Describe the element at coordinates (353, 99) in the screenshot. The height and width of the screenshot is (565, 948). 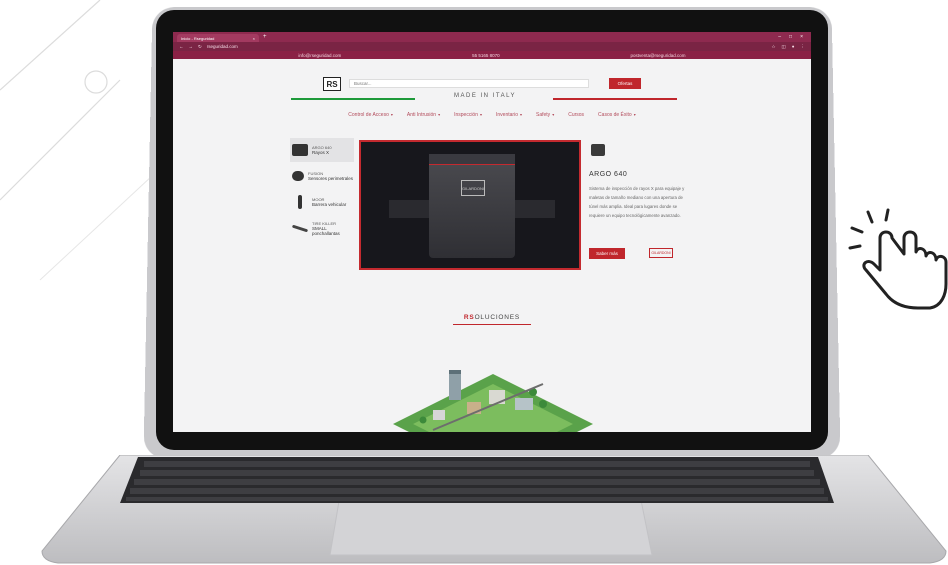
I see `flag-stripe-green` at that location.